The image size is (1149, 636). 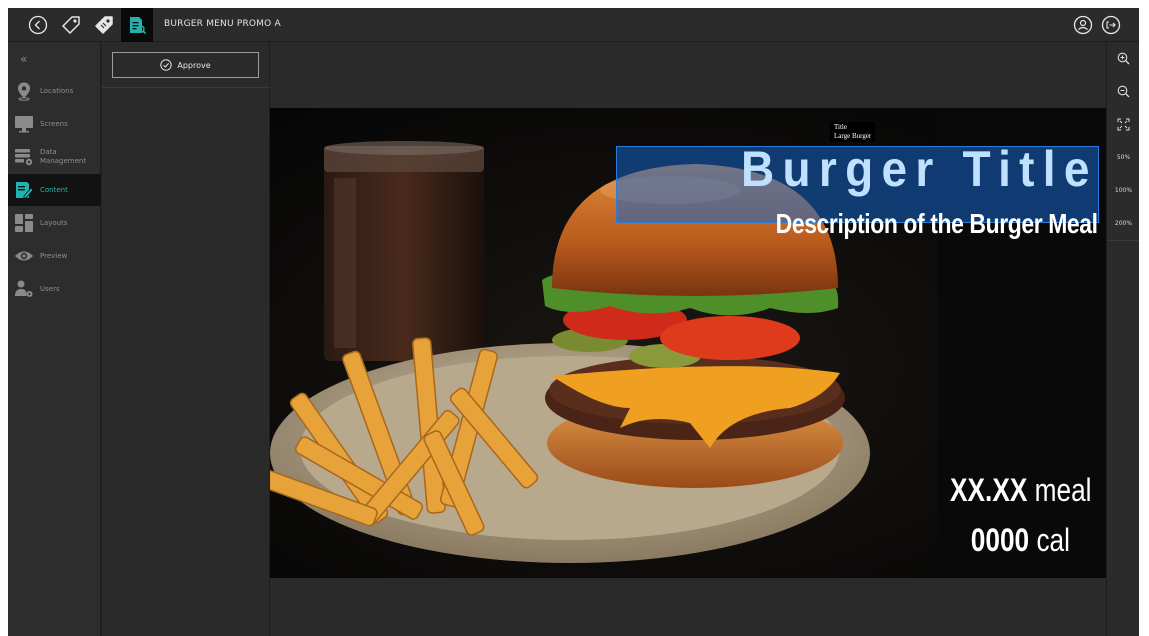 I want to click on logout-icon, so click(x=1111, y=25).